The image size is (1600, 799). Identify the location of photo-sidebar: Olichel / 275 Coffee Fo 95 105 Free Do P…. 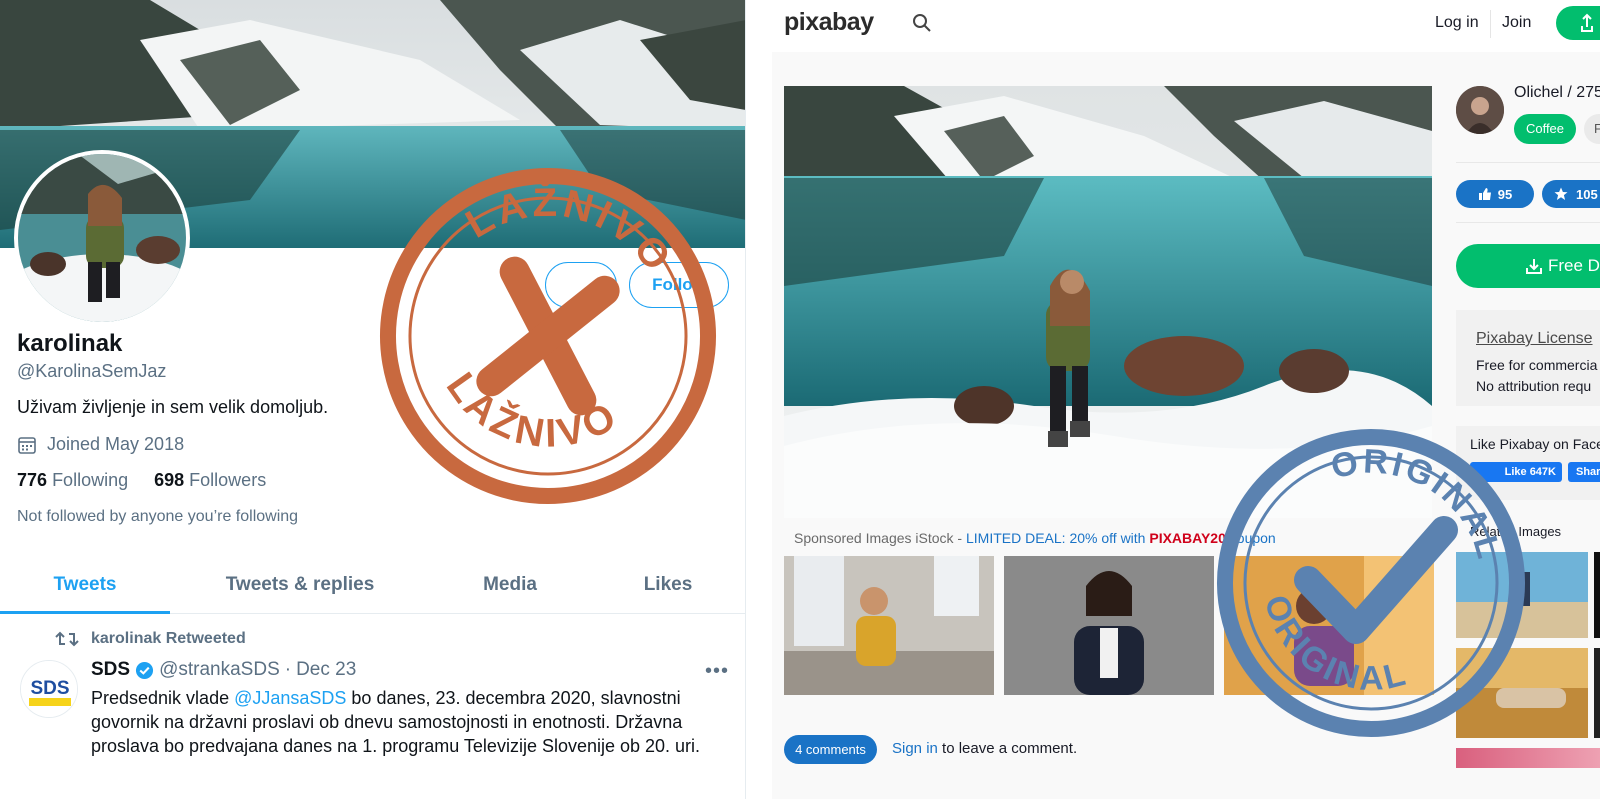
(1528, 436).